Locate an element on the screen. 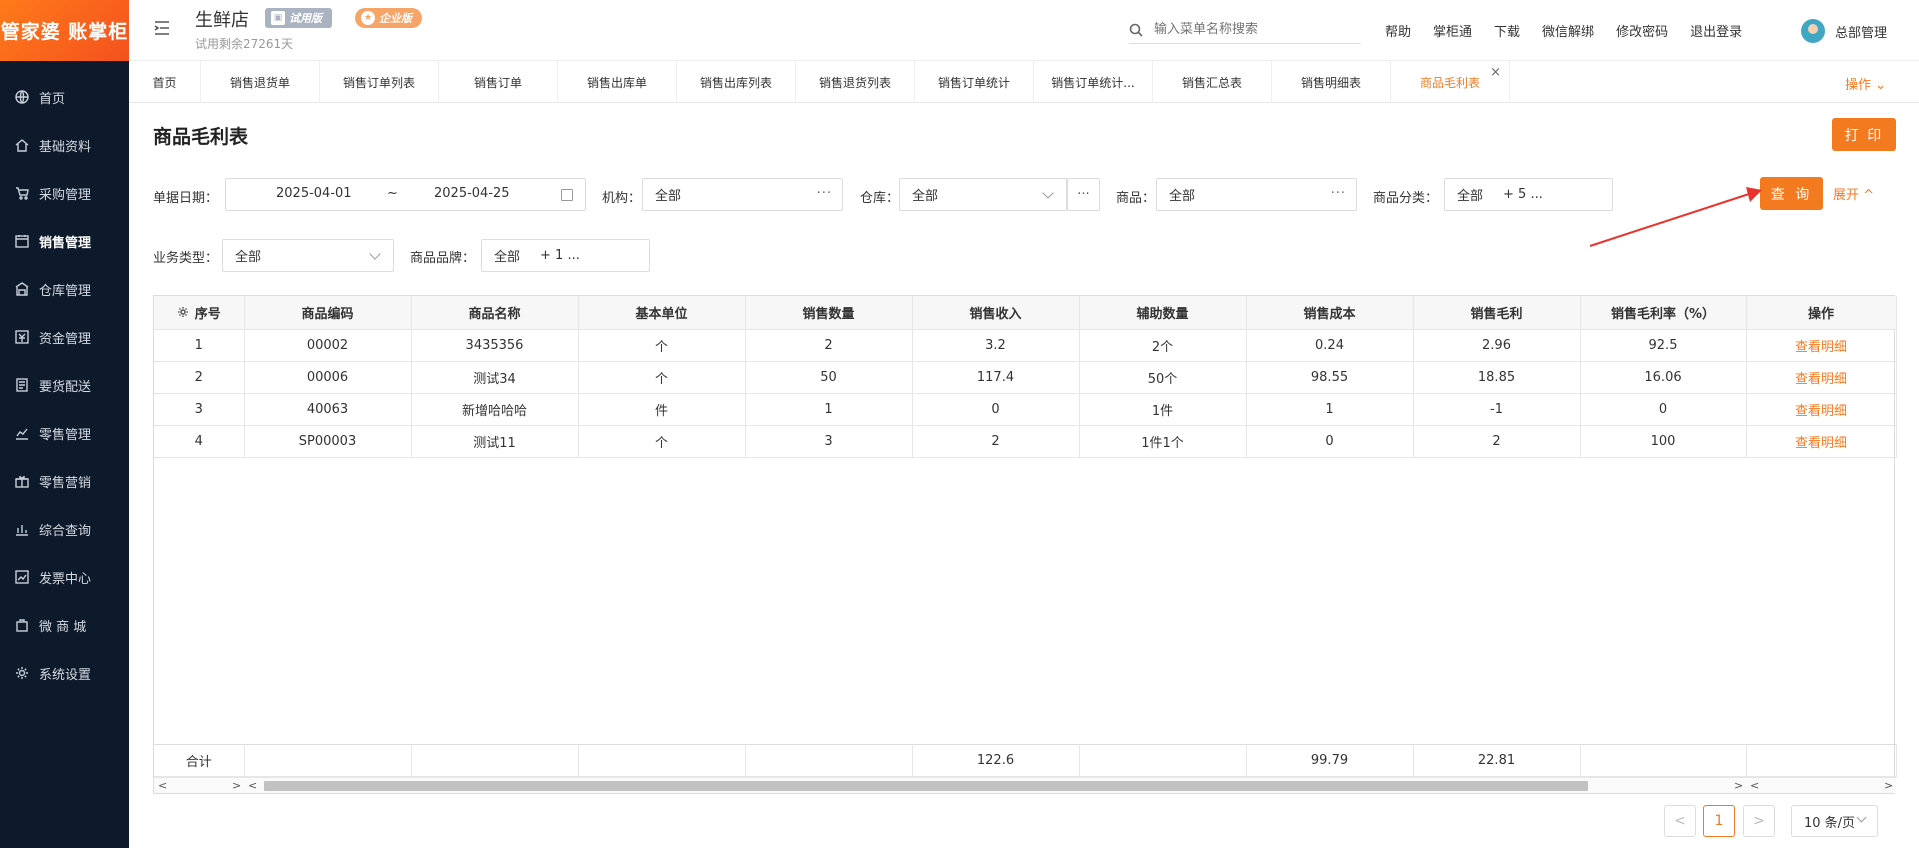 This screenshot has width=1919, height=848. column-header-gross-profit: 销售毛利 is located at coordinates (1497, 313).